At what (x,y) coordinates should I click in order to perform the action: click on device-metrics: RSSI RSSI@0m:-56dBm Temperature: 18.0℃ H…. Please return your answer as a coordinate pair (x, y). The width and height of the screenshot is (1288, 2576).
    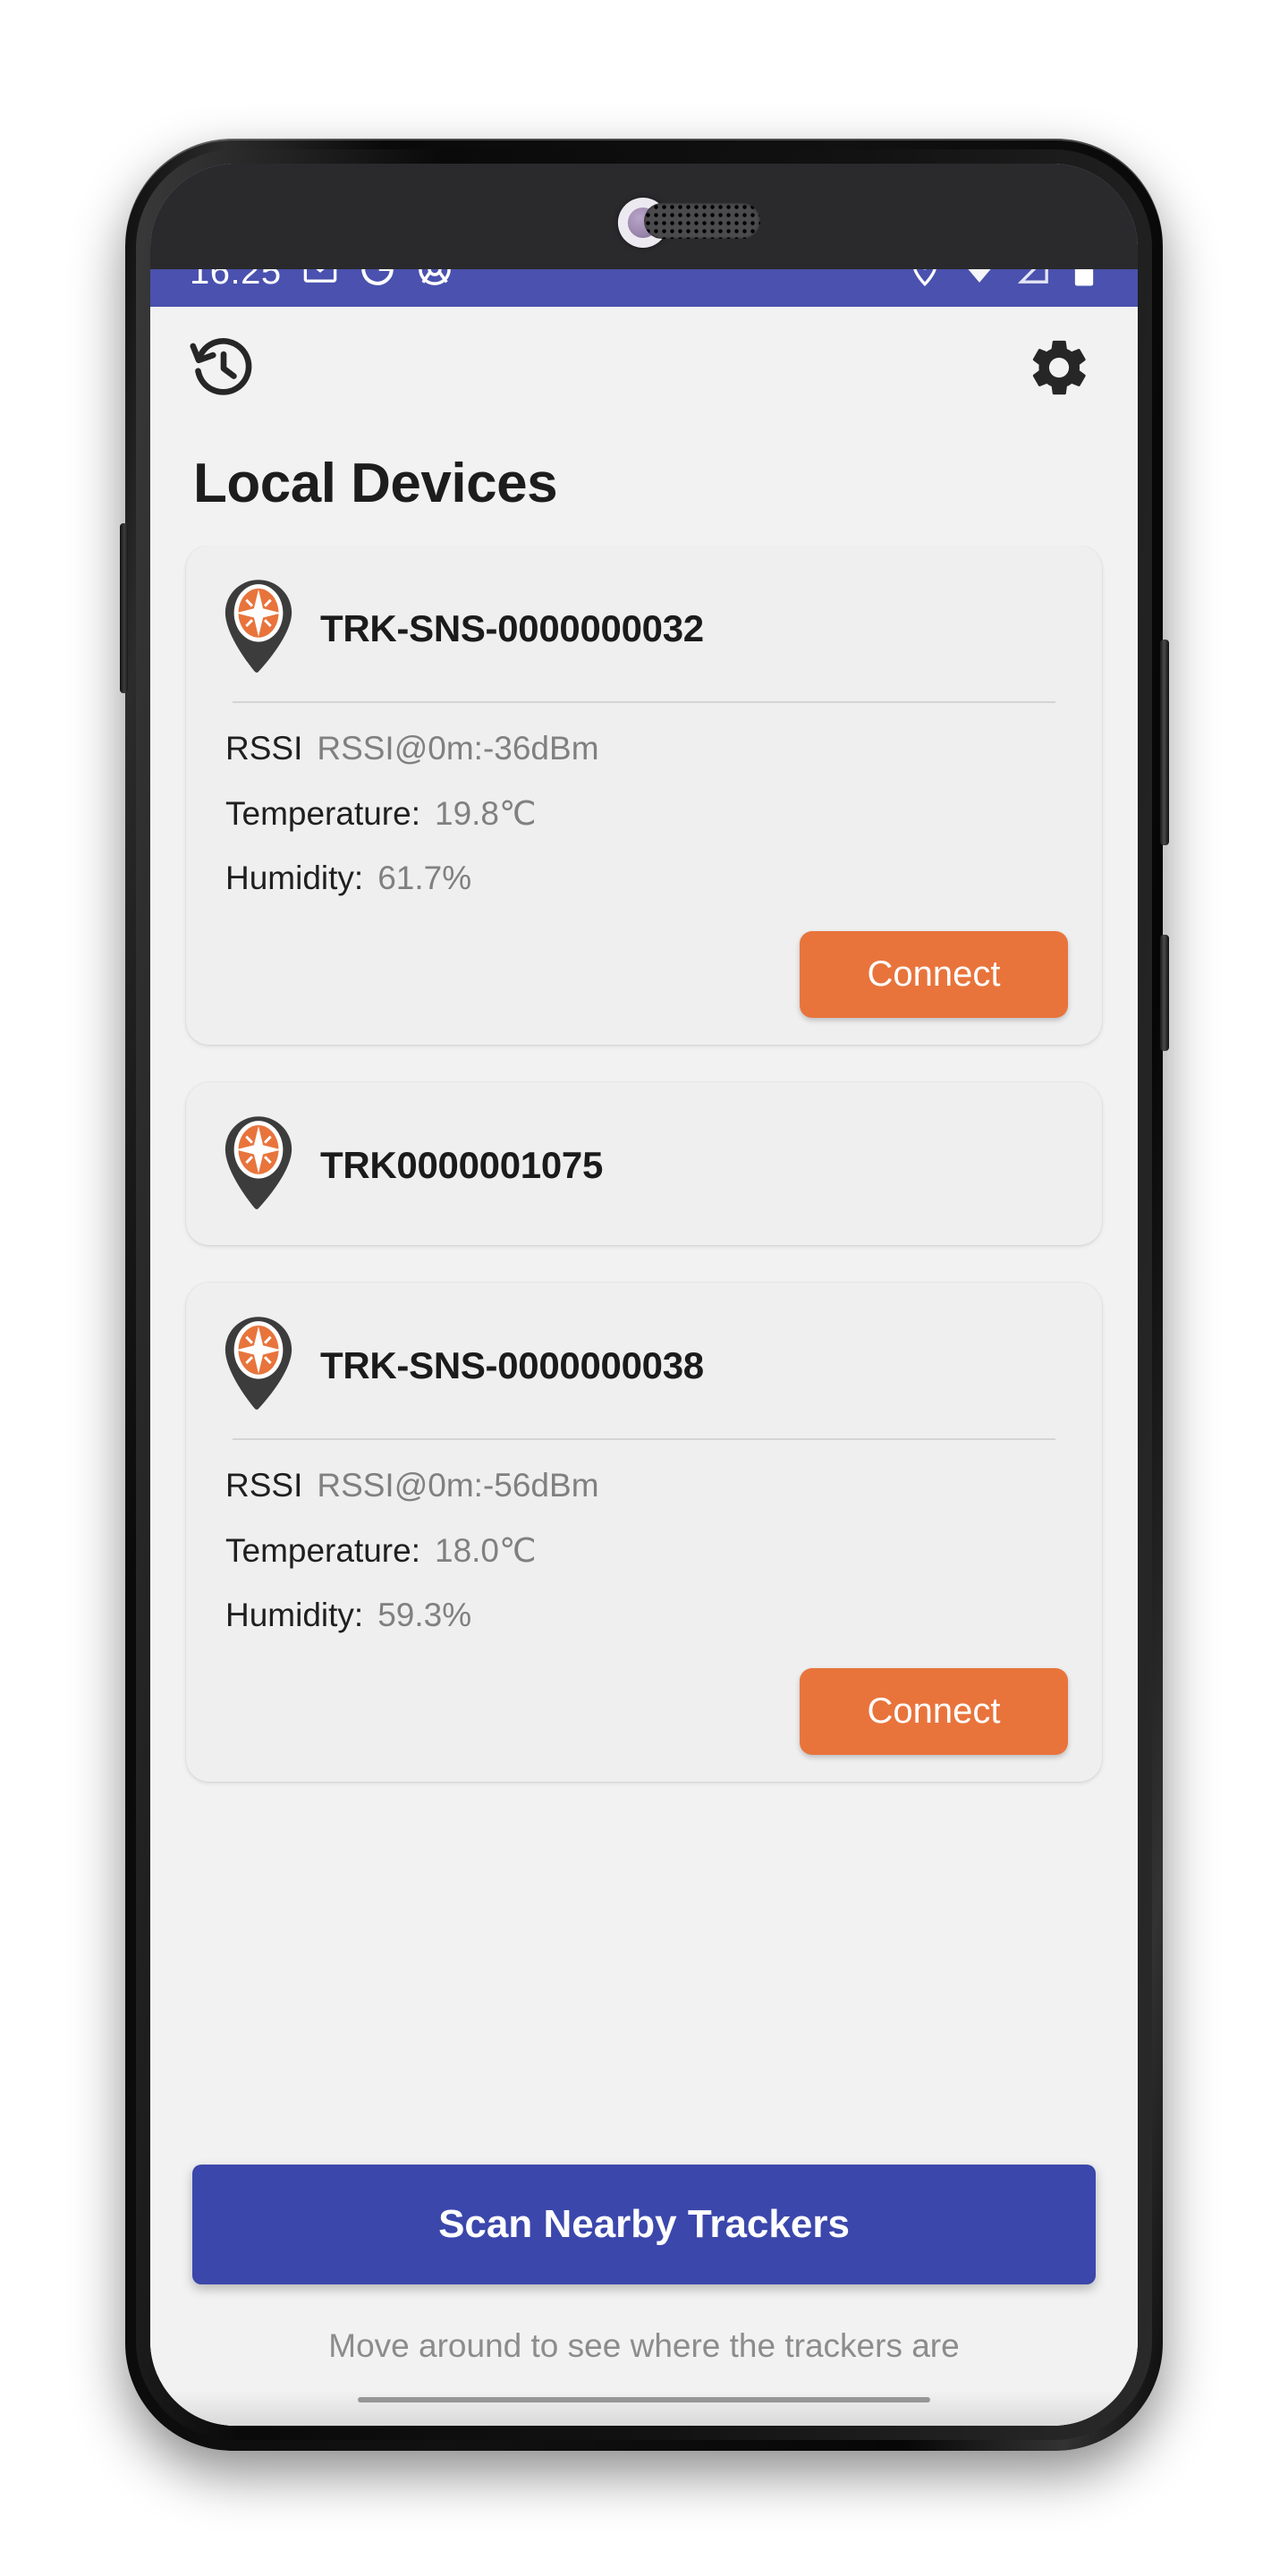
    Looking at the image, I should click on (644, 1537).